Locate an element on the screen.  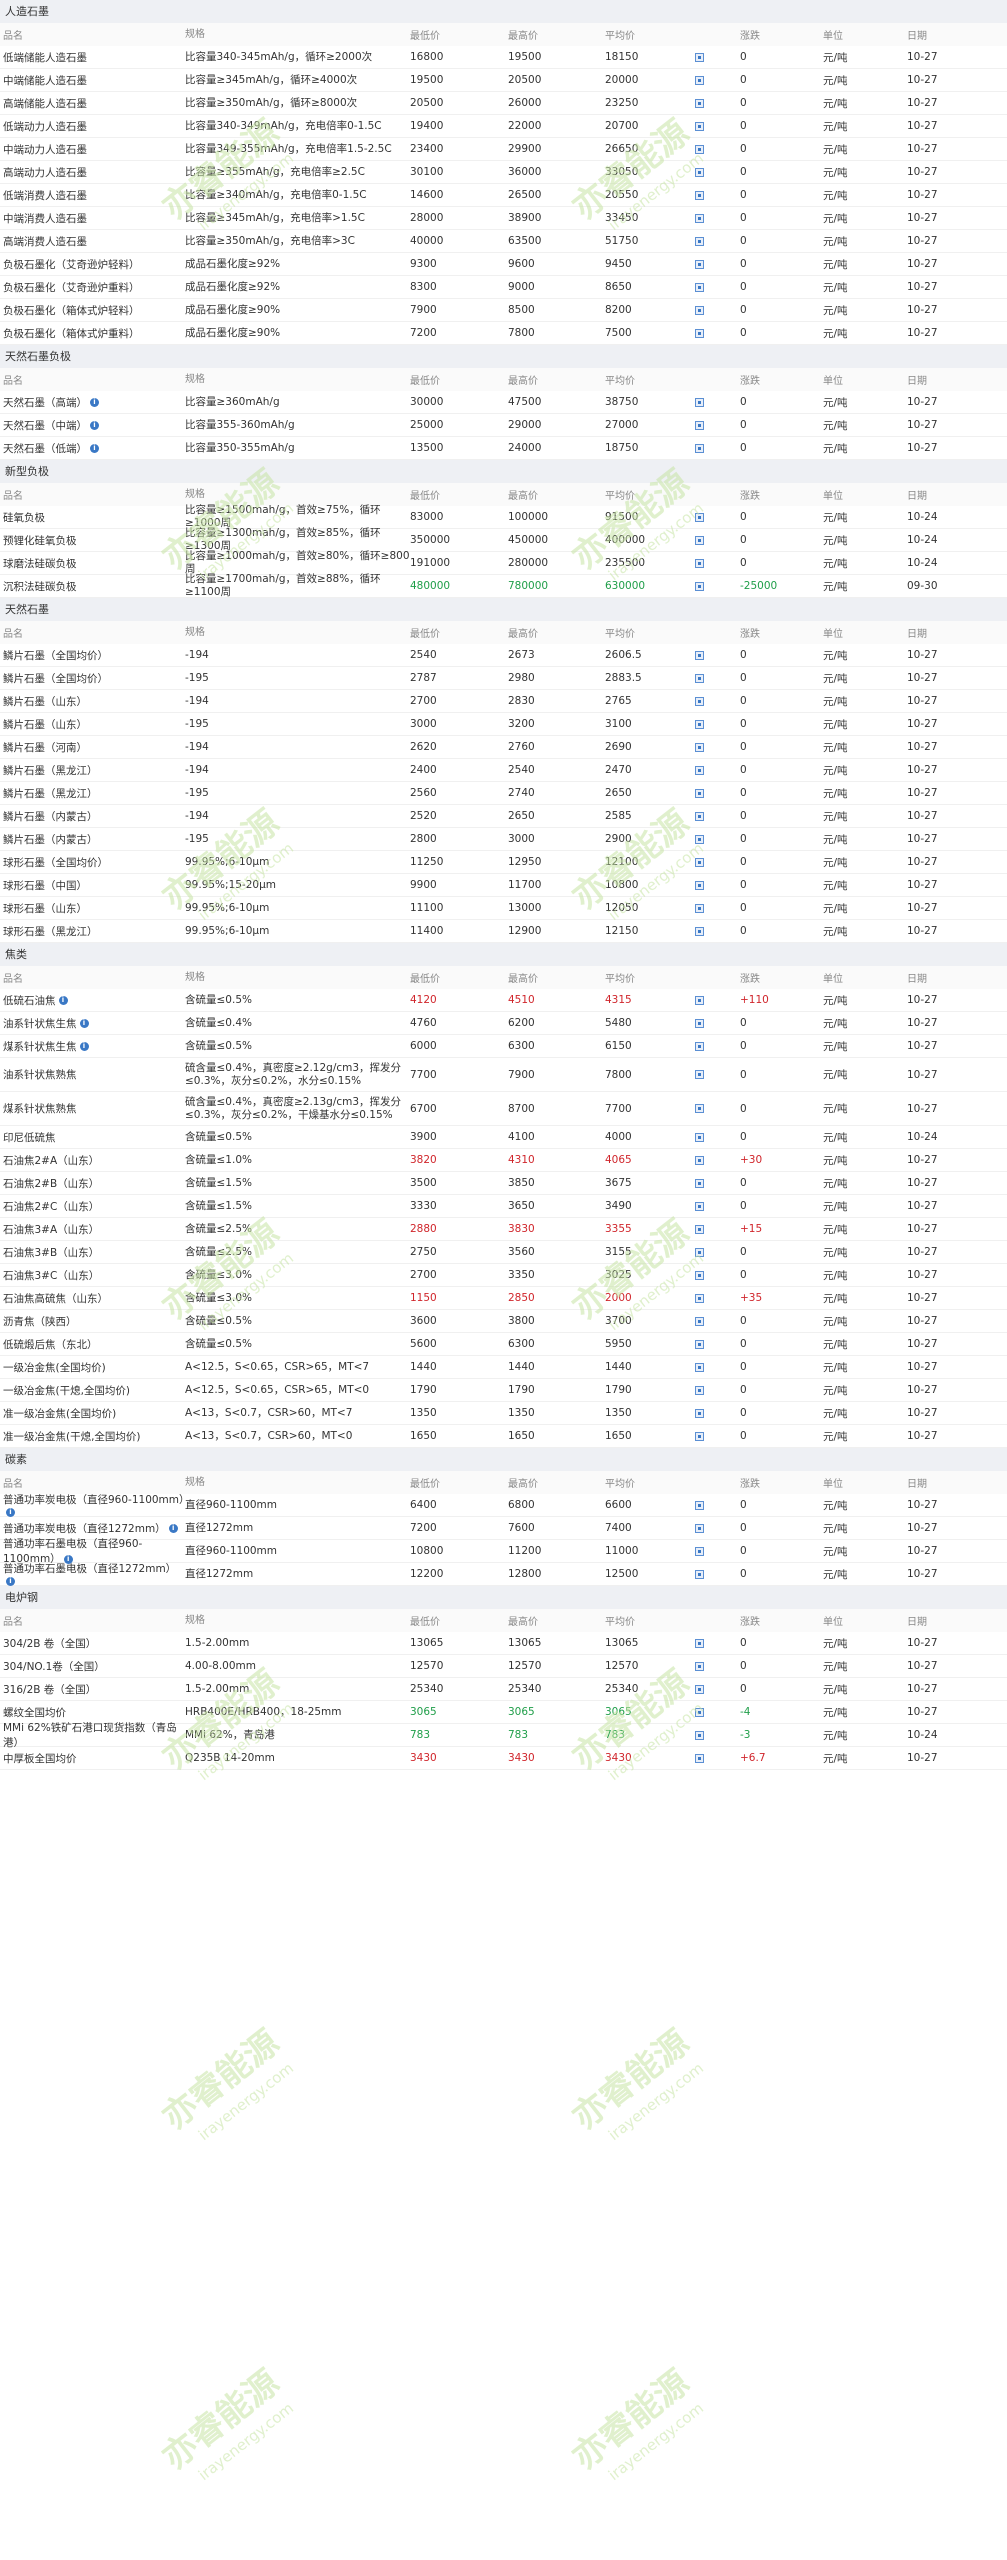
max-price: 280000 is located at coordinates (528, 563).